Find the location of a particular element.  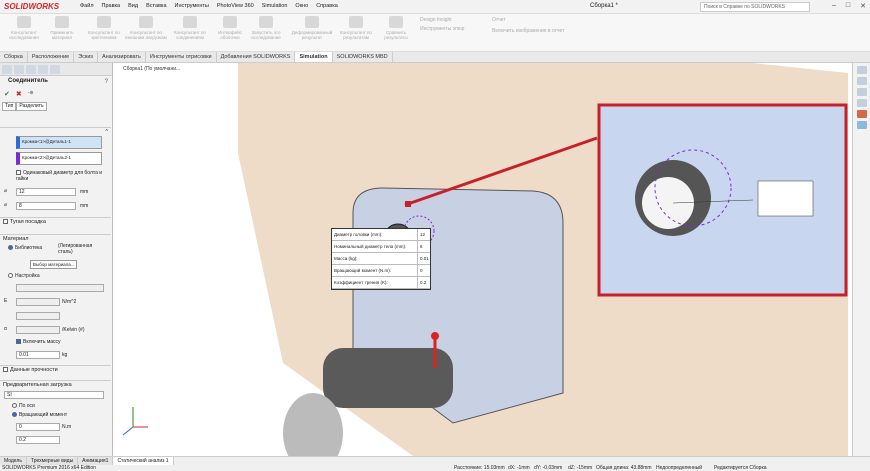

configuration-icon is located at coordinates (31, 69).